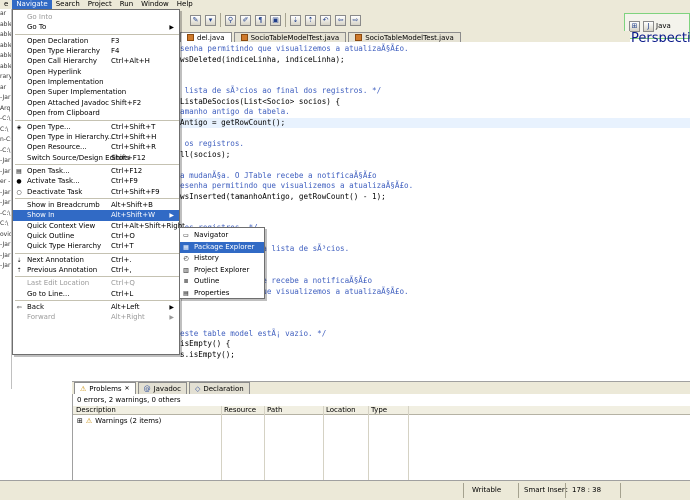 This screenshot has width=690, height=500. Describe the element at coordinates (295, 20) in the screenshot. I see `next-annotation-icon: ⇣` at that location.